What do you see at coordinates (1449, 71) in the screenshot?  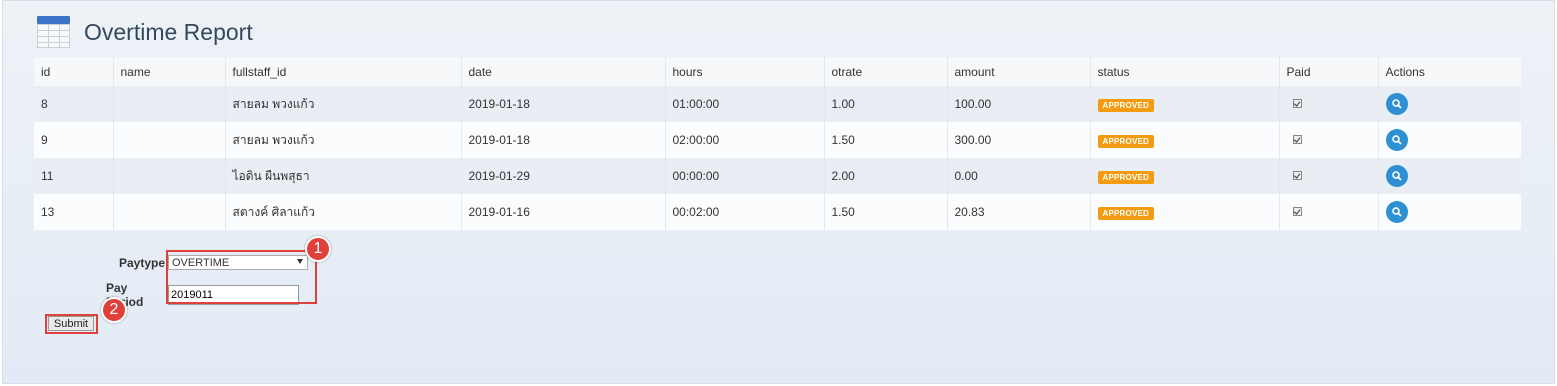 I see `column-header-actions: Actions` at bounding box center [1449, 71].